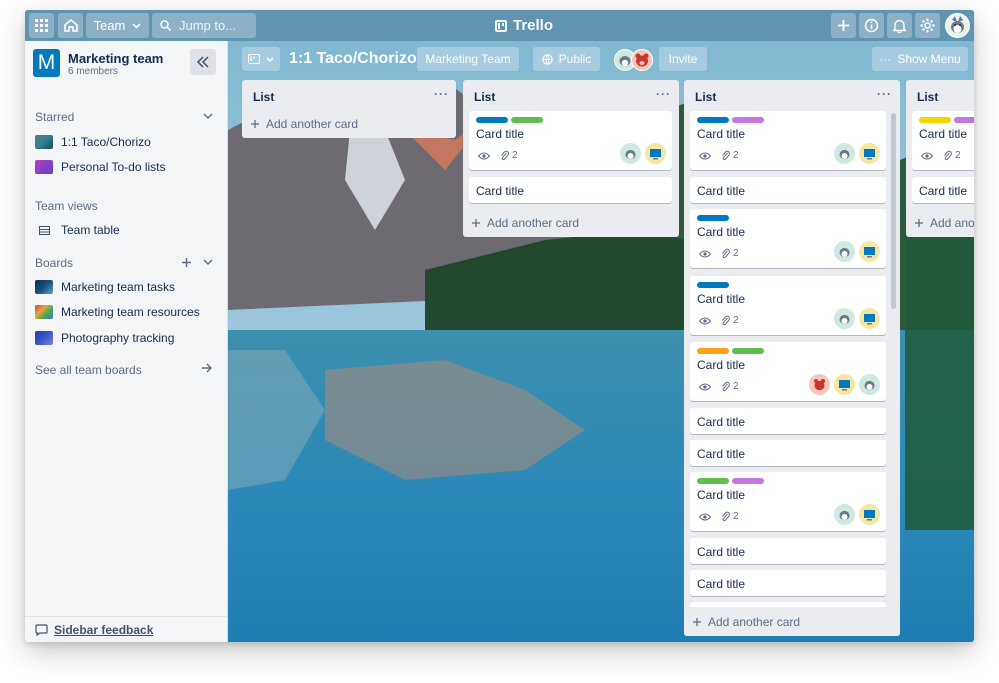 This screenshot has height=683, width=999. I want to click on team-button: Marketing Team, so click(468, 59).